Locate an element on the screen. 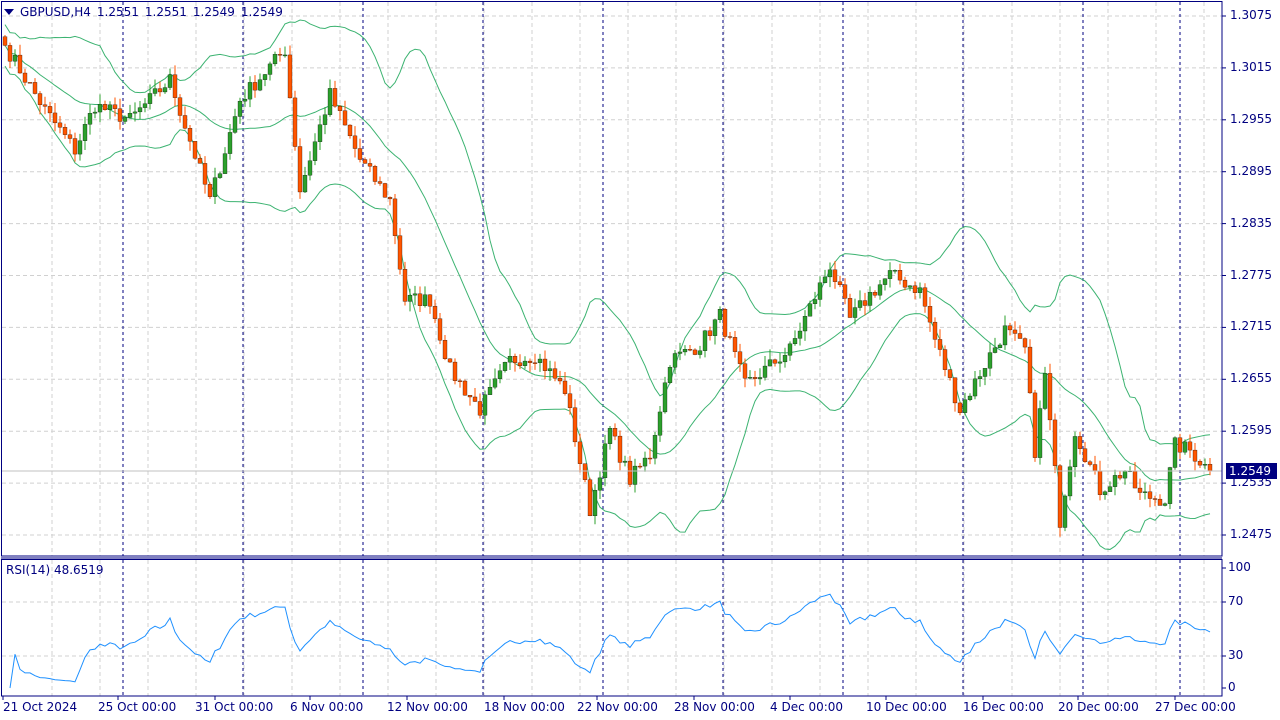 This screenshot has width=1280, height=720. chart-title: GBPUSD,H4 1.2551 1.2551 1.2549 1.2549 is located at coordinates (143, 12).